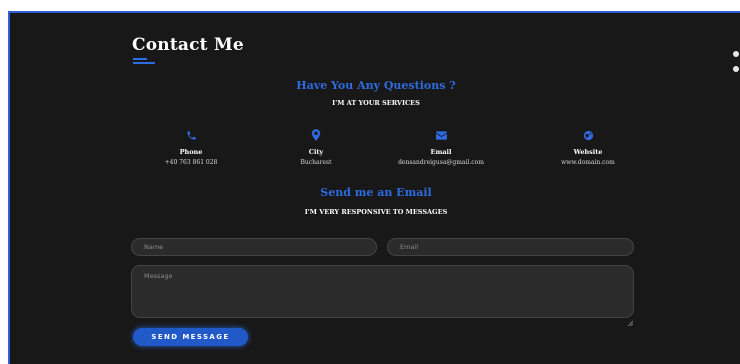 The image size is (740, 364). I want to click on message-textarea, so click(382, 291).